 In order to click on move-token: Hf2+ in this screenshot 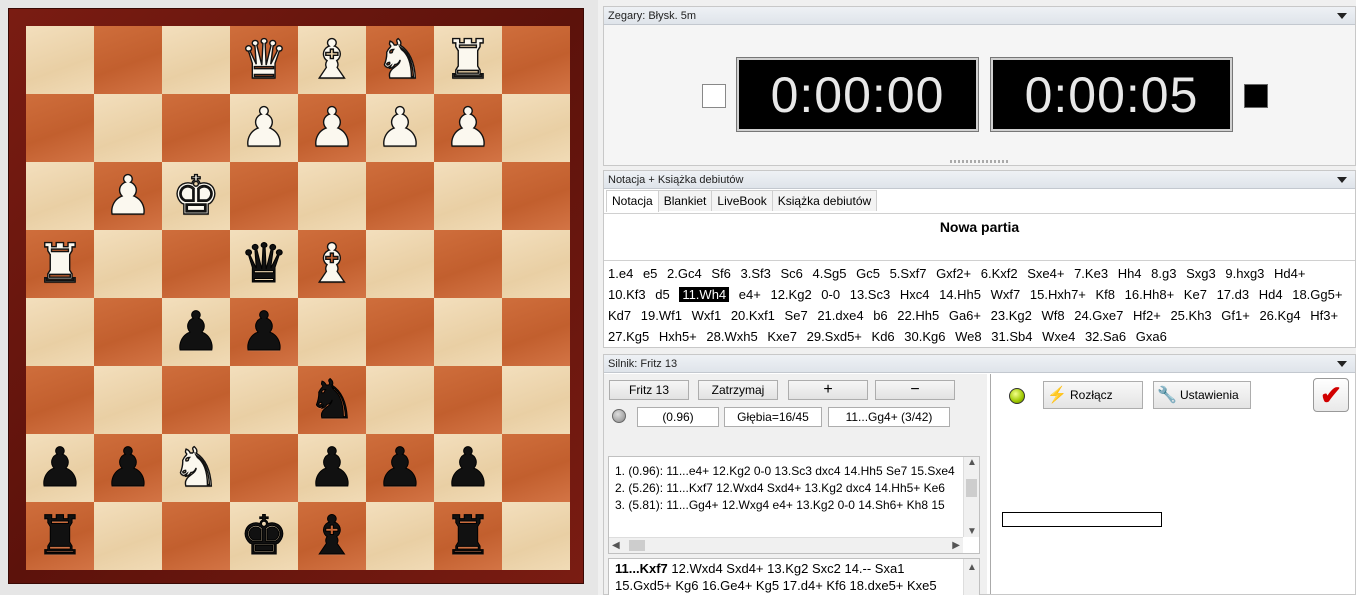, I will do `click(1147, 315)`.